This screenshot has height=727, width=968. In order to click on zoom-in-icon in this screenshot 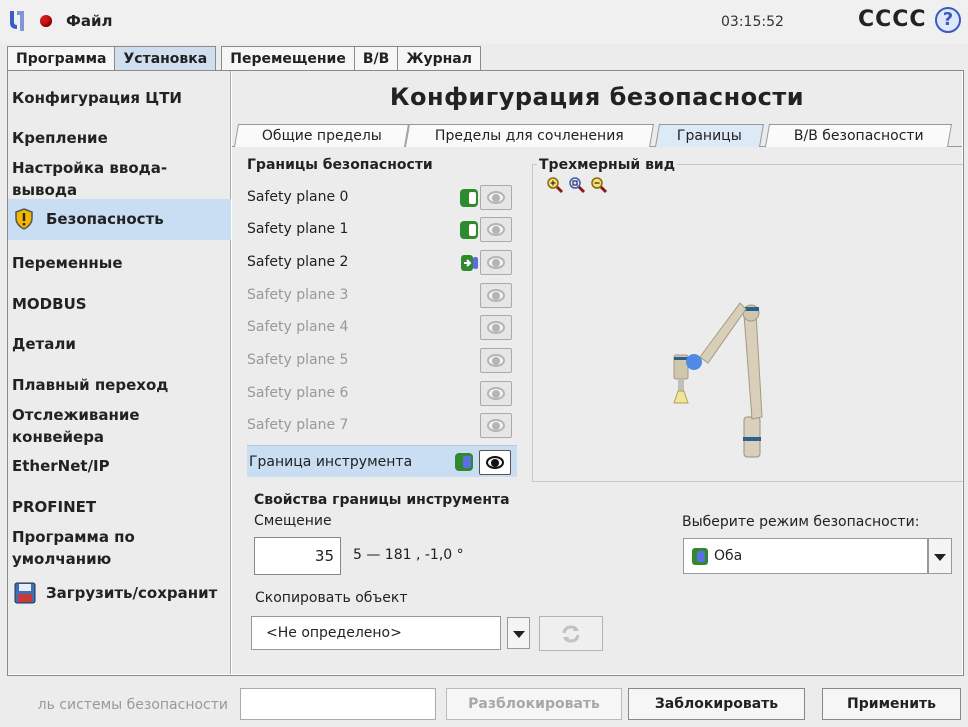, I will do `click(555, 185)`.